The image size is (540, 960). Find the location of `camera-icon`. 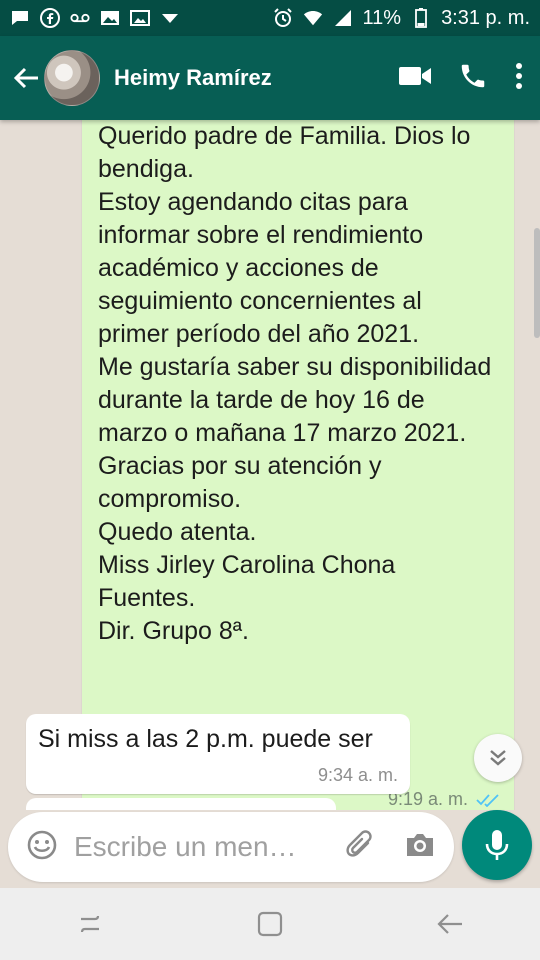

camera-icon is located at coordinates (420, 844).